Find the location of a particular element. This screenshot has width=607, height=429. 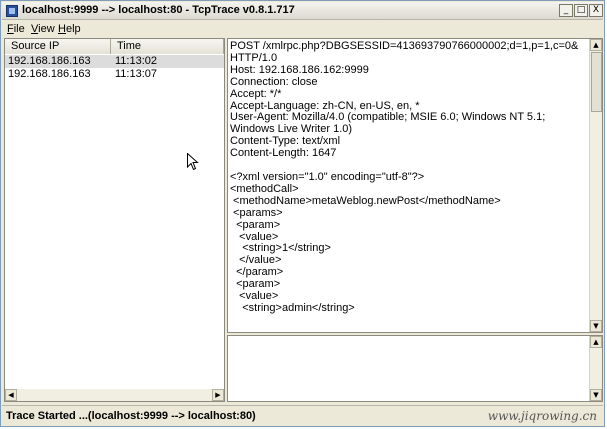

row-time: 11:13:07 is located at coordinates (136, 74).